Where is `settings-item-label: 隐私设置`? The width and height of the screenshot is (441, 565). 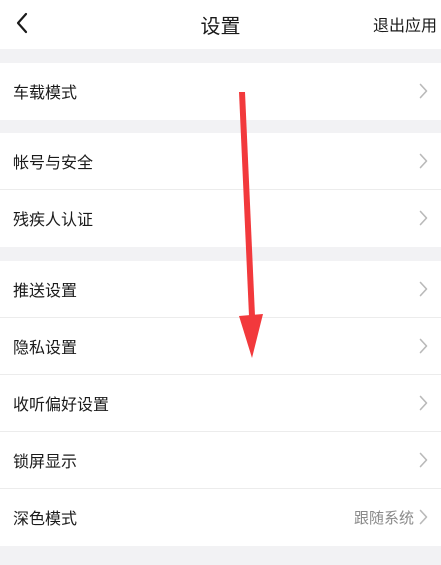 settings-item-label: 隐私设置 is located at coordinates (45, 347).